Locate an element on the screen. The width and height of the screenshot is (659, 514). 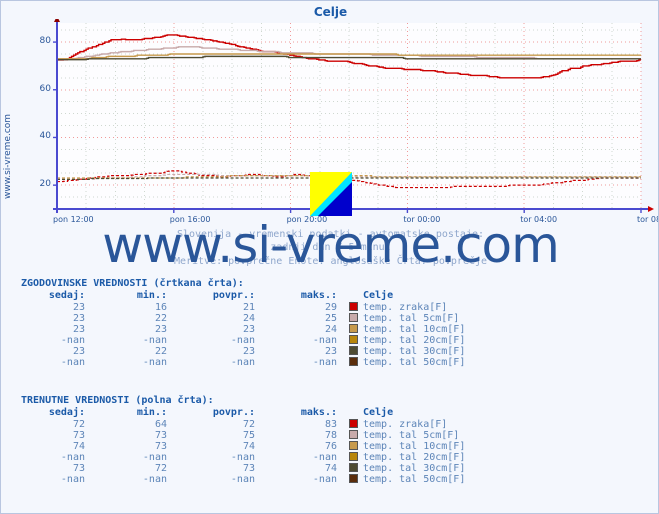
series-legend-label: temp. tal 30cm[F] is located at coordinates (405, 468).